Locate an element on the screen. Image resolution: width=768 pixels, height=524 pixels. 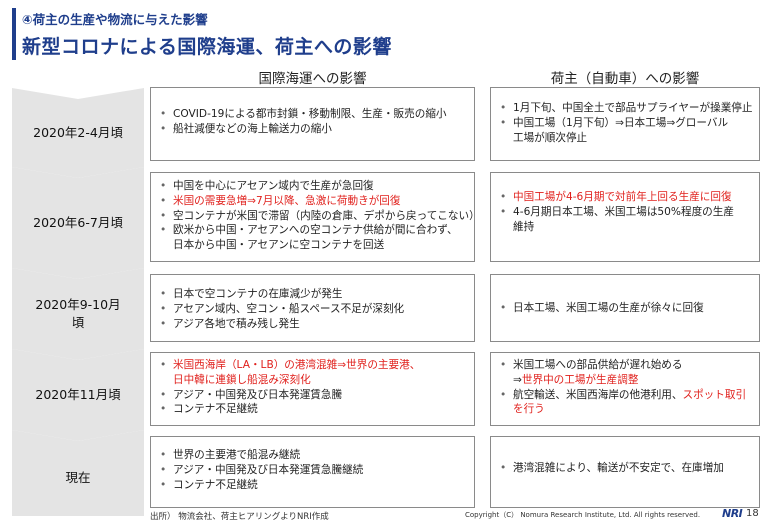
page-number: 18 is located at coordinates (752, 513).